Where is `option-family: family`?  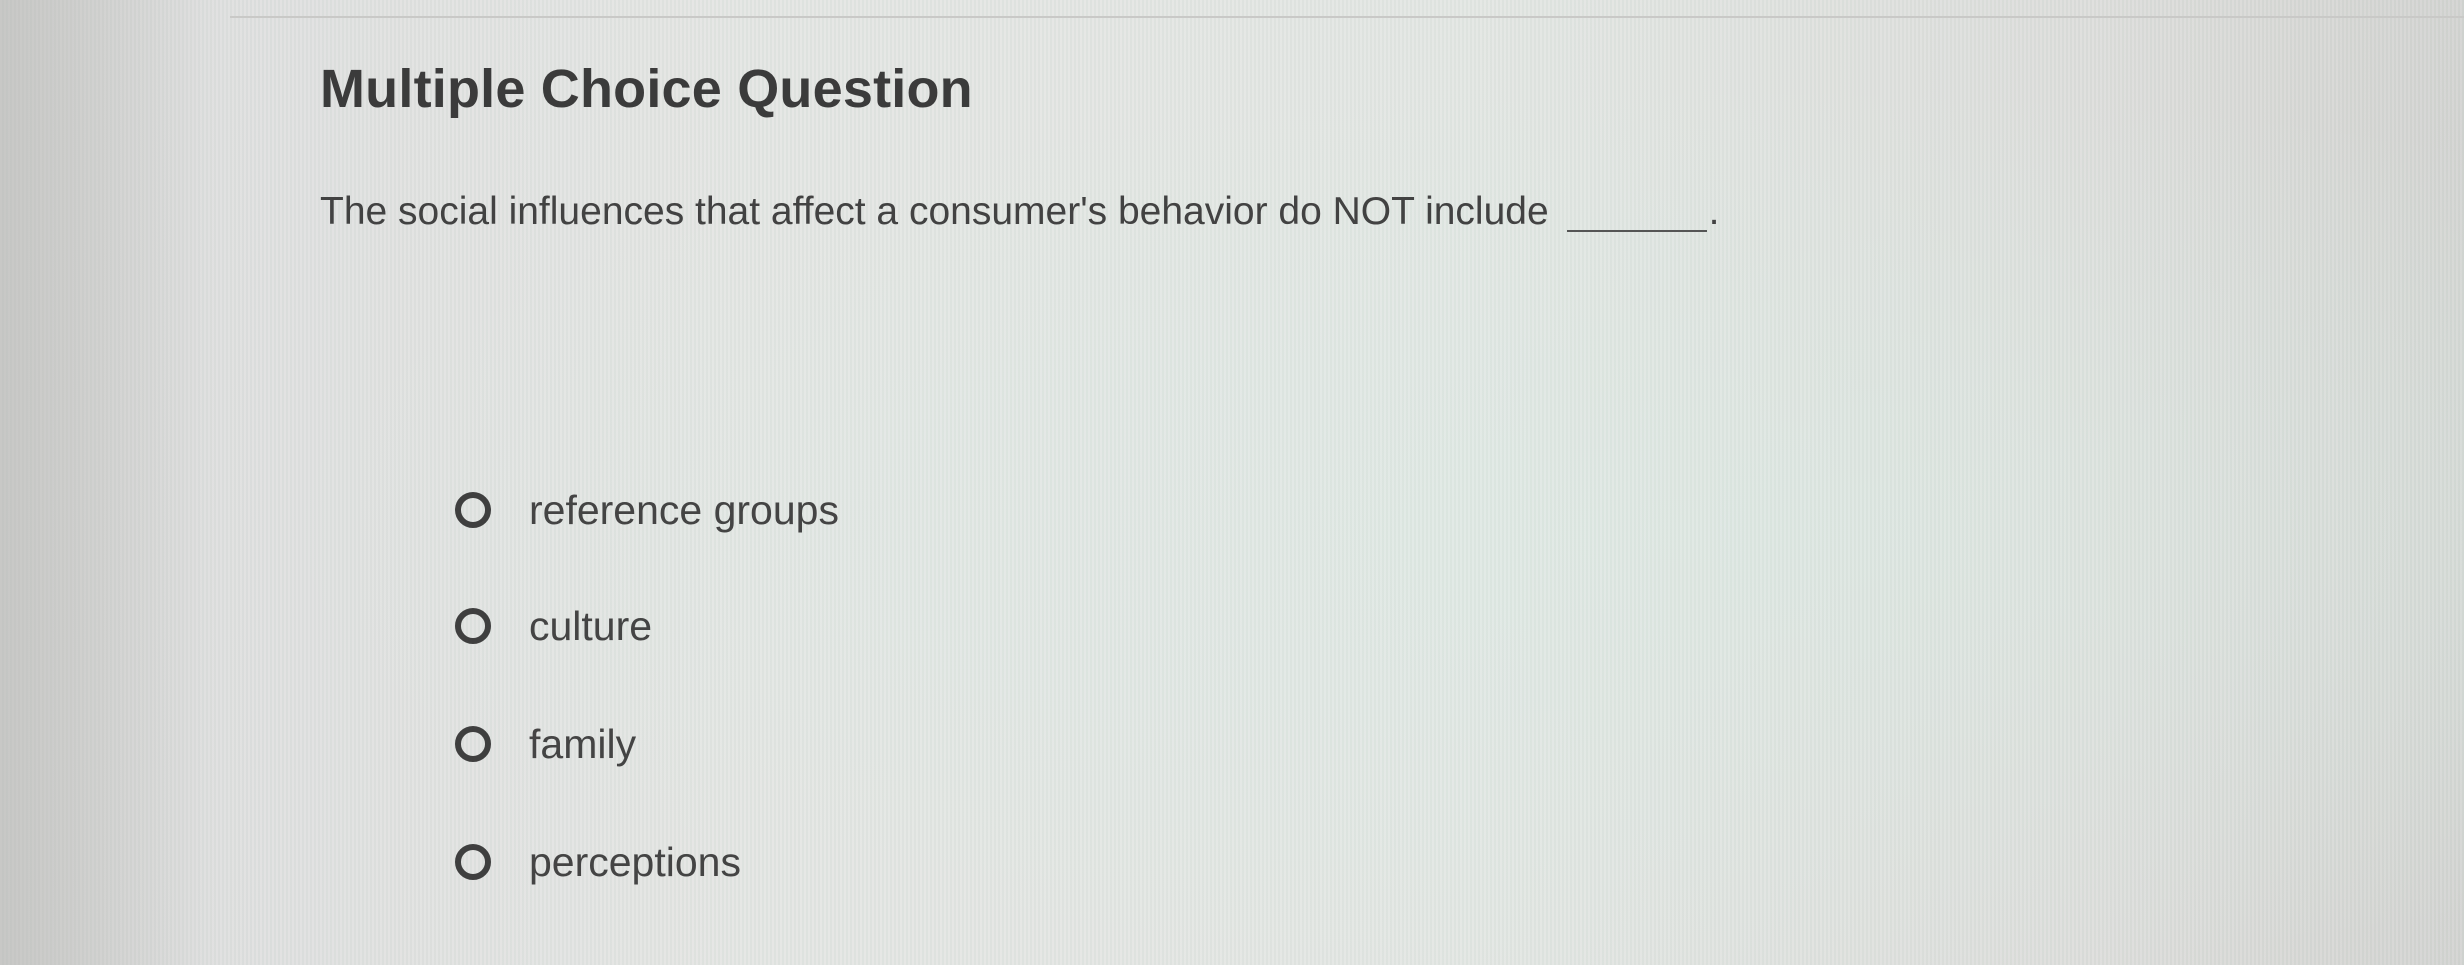
option-family: family is located at coordinates (545, 744).